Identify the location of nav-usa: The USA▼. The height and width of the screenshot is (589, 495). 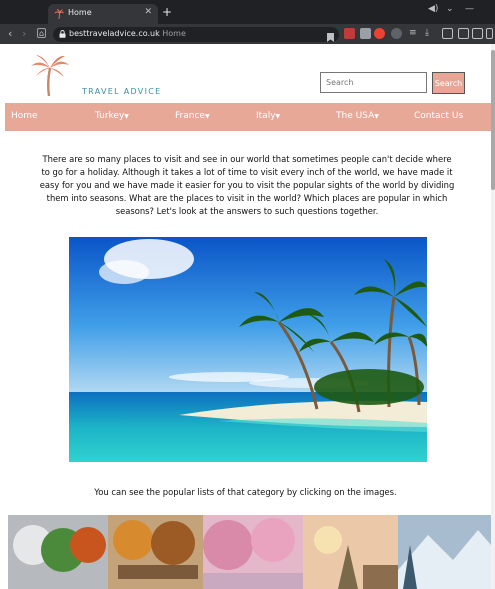
(357, 116).